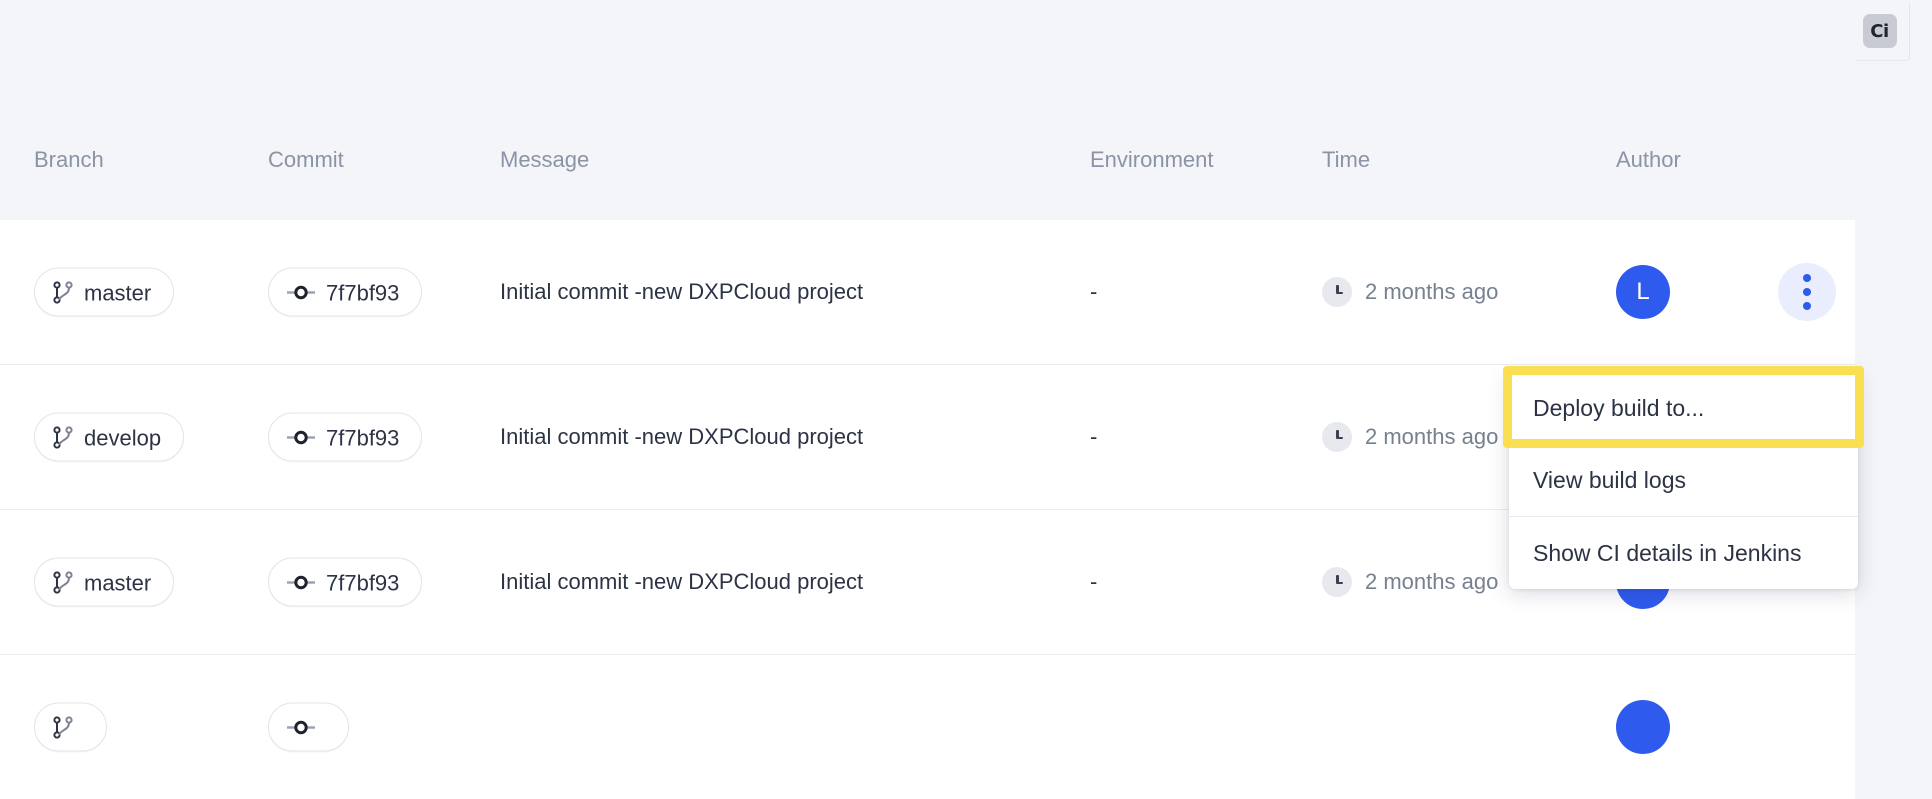 The height and width of the screenshot is (799, 1932). I want to click on branch-pill, so click(70, 727).